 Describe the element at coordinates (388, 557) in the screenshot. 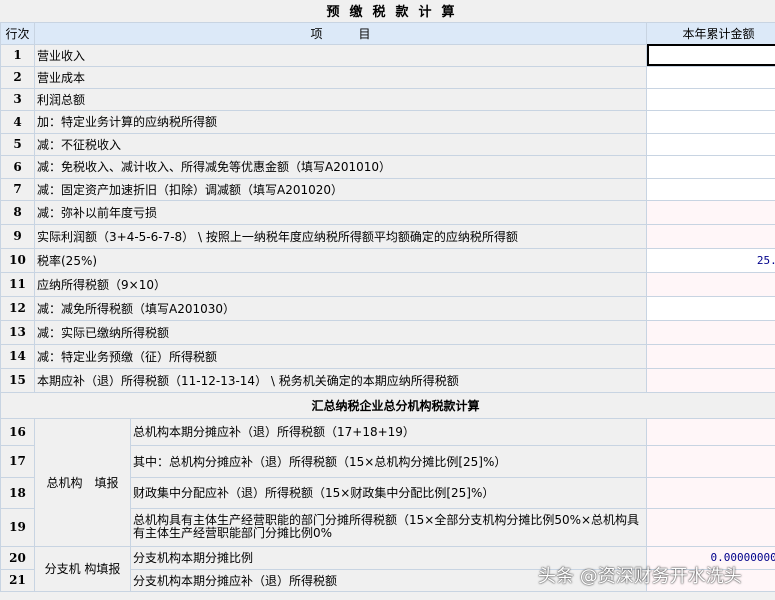

I see `row-item-label: 分支机构本期分摊比例` at that location.